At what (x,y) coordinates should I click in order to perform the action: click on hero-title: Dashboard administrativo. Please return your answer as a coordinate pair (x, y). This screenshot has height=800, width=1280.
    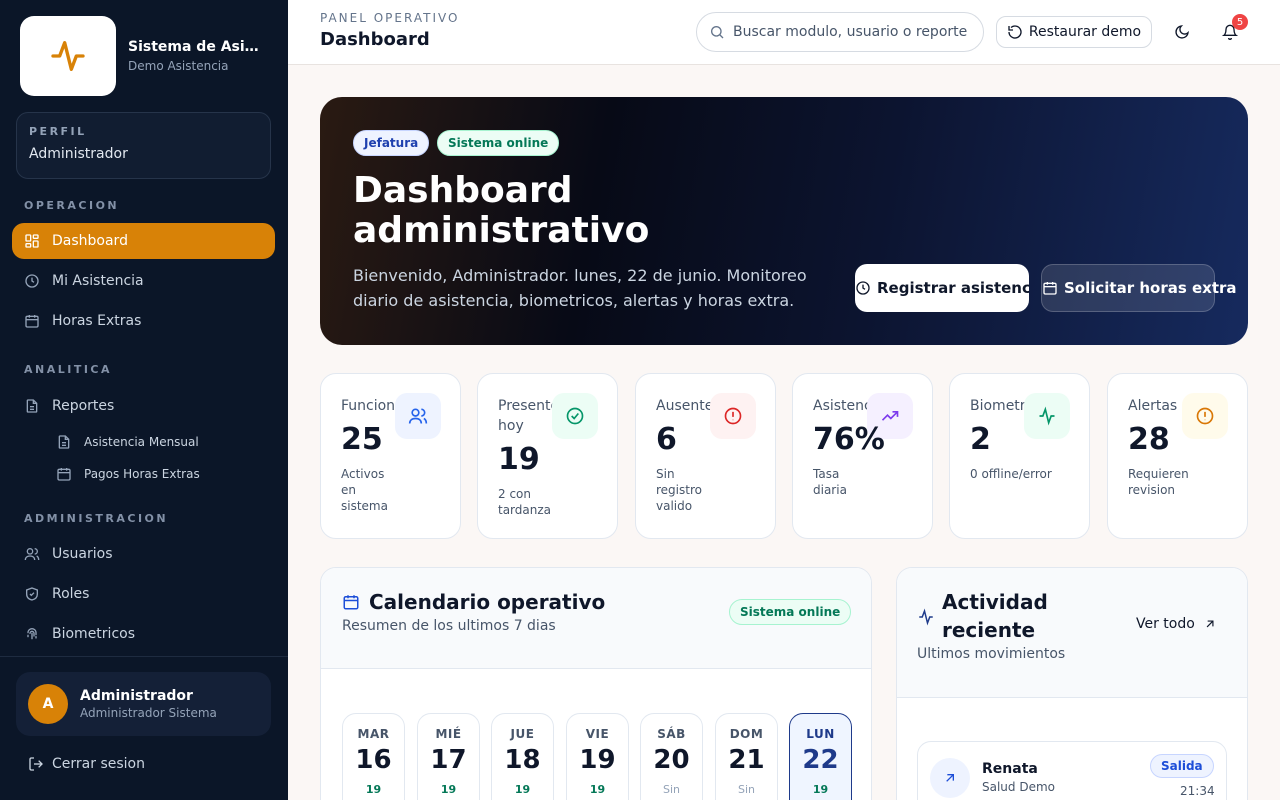
    Looking at the image, I should click on (501, 210).